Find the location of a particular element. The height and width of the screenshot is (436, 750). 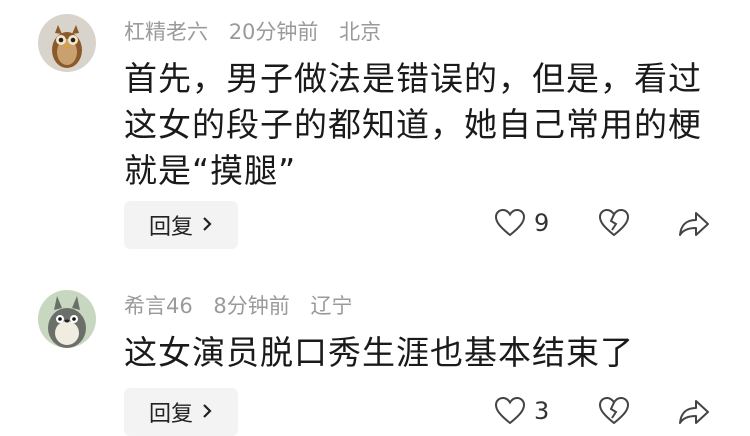

location: 辽宁 is located at coordinates (331, 306).